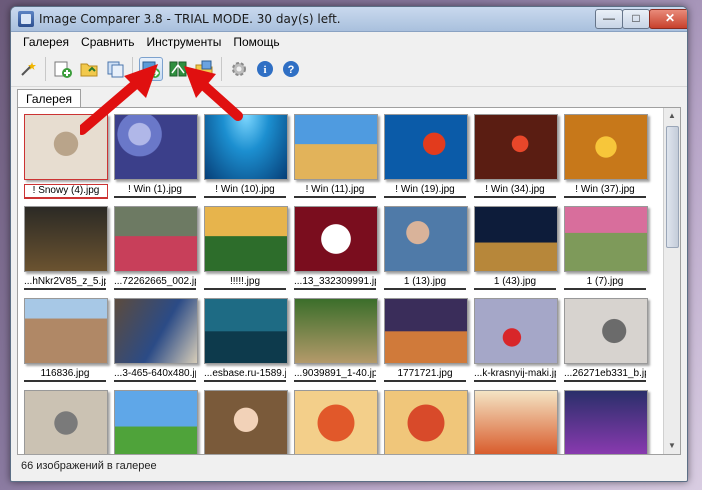  Describe the element at coordinates (184, 42) in the screenshot. I see `menu-tools: Инструменты` at that location.